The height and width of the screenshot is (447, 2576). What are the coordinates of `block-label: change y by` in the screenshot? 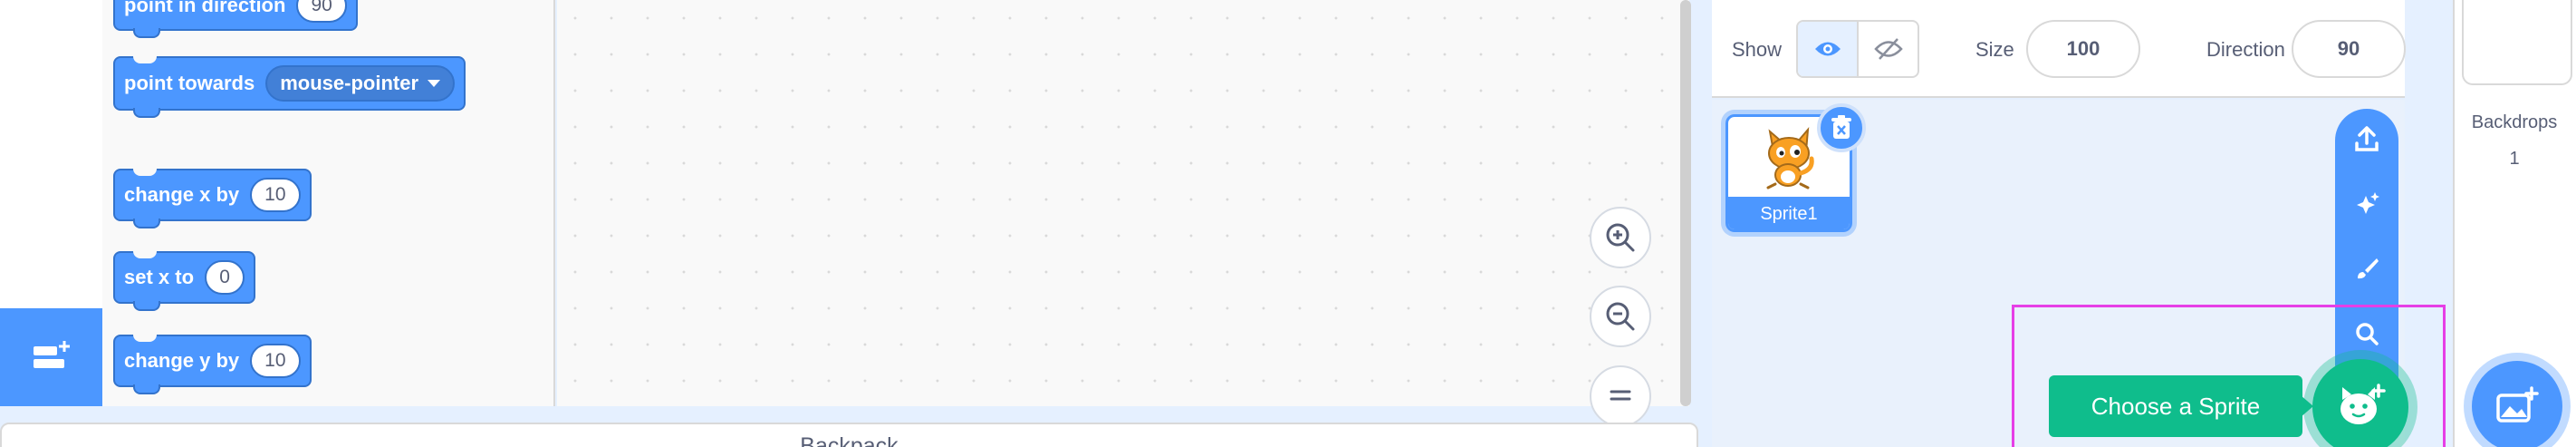 It's located at (182, 360).